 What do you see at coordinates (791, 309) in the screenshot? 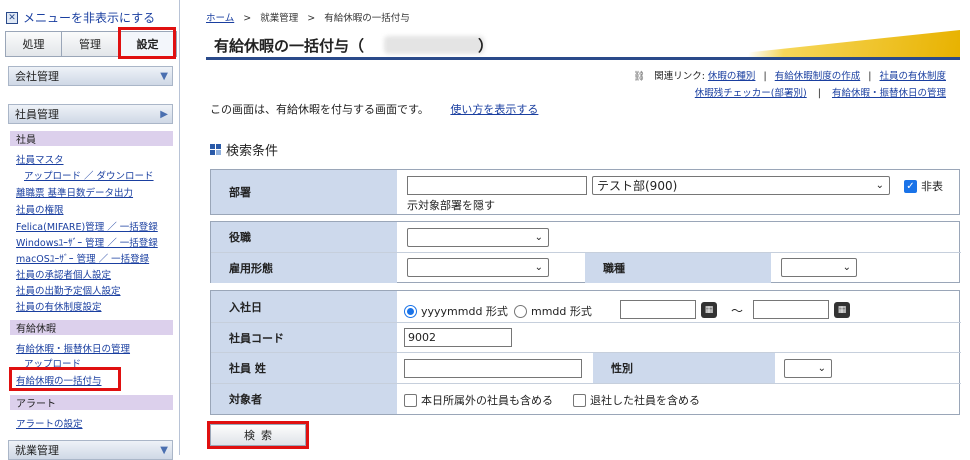
I see `hire-to-input` at bounding box center [791, 309].